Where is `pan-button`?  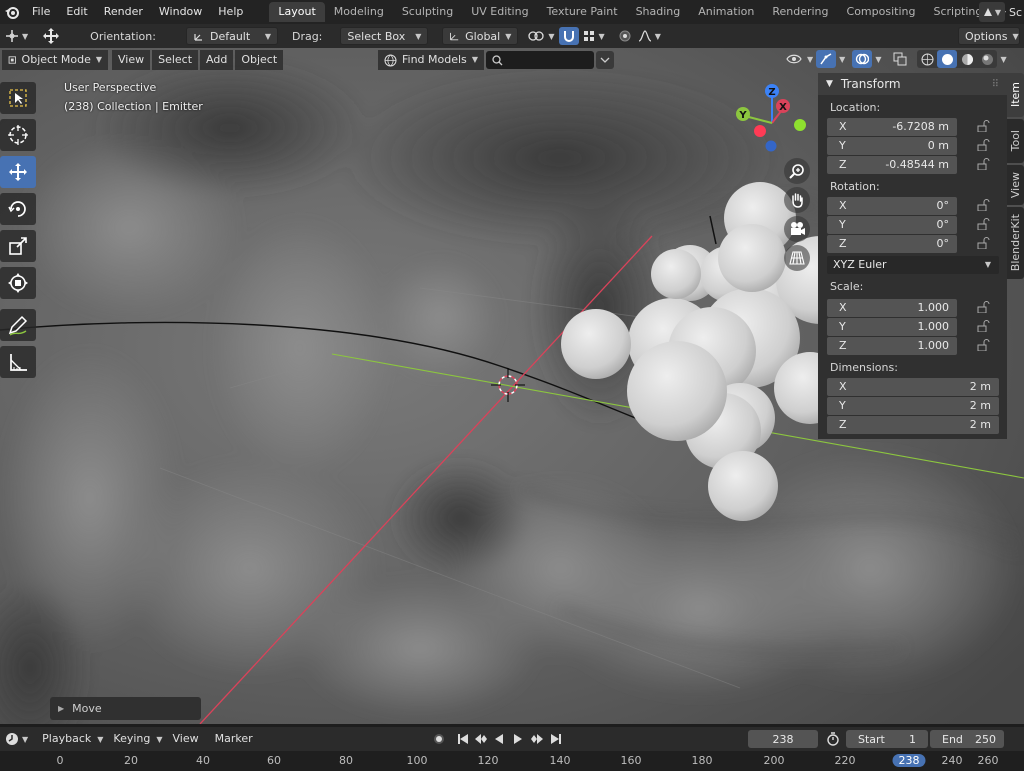
pan-button is located at coordinates (797, 200).